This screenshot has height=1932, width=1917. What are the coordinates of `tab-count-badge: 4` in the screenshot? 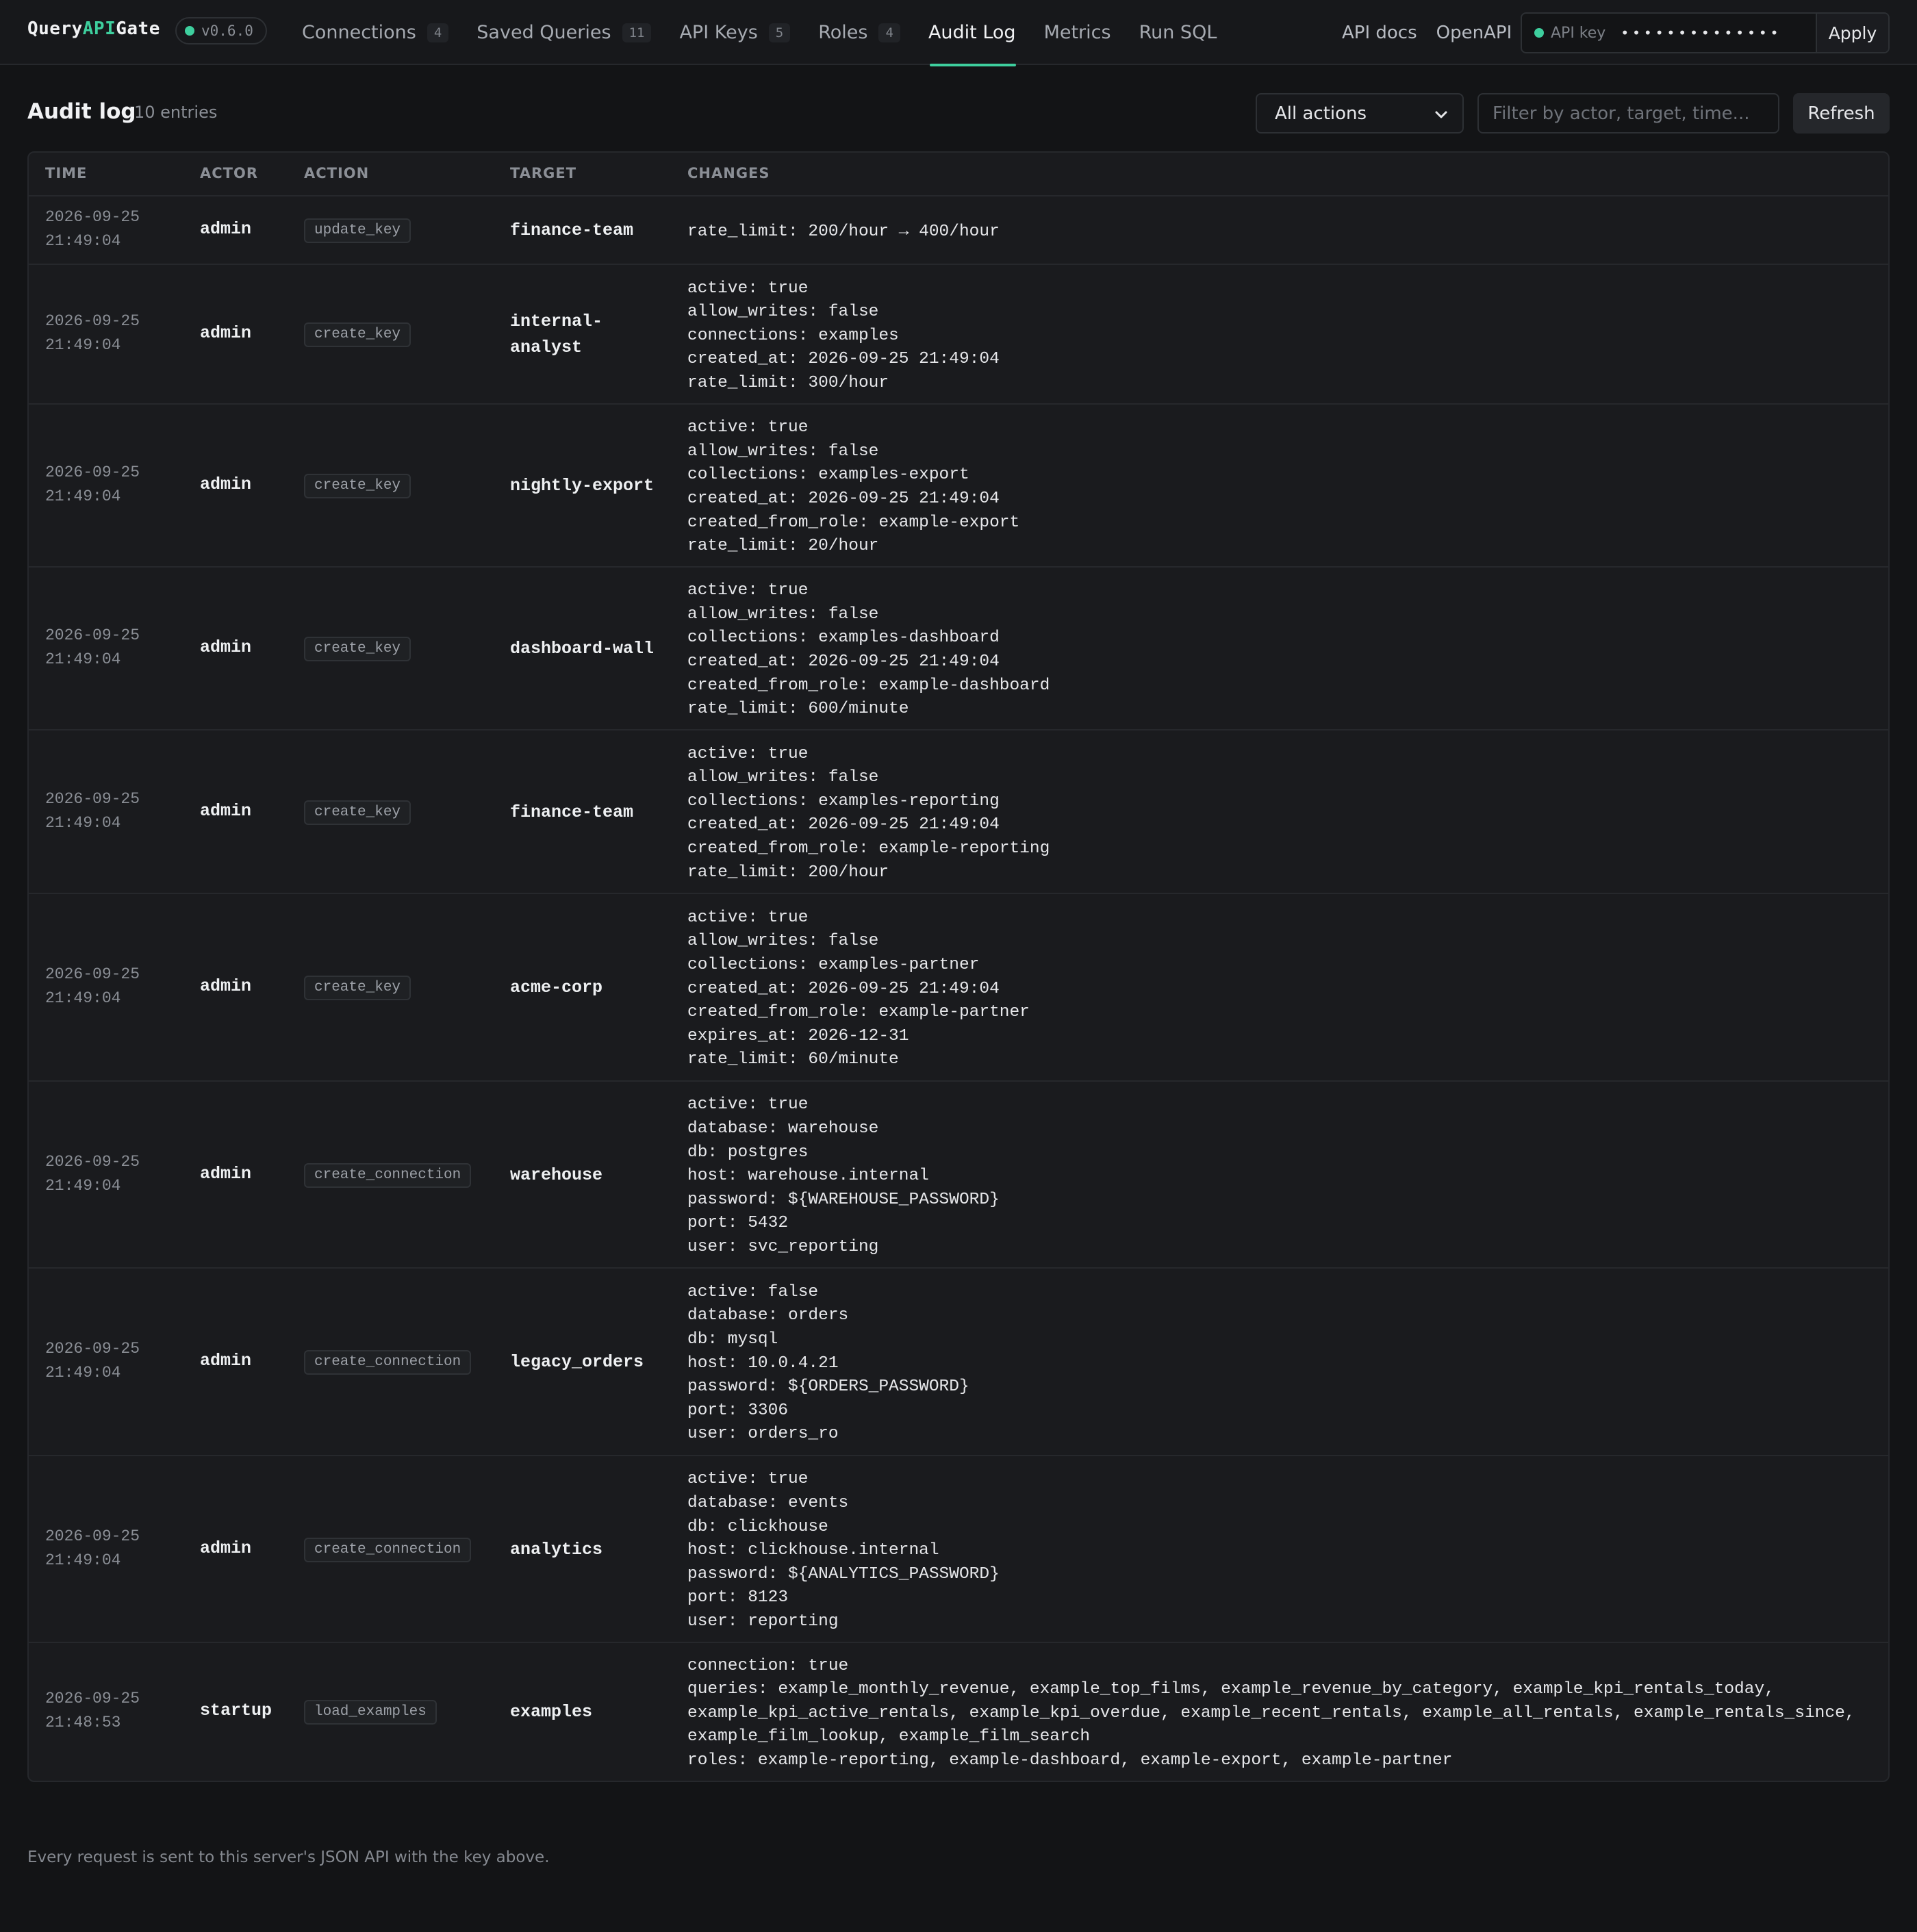 It's located at (438, 32).